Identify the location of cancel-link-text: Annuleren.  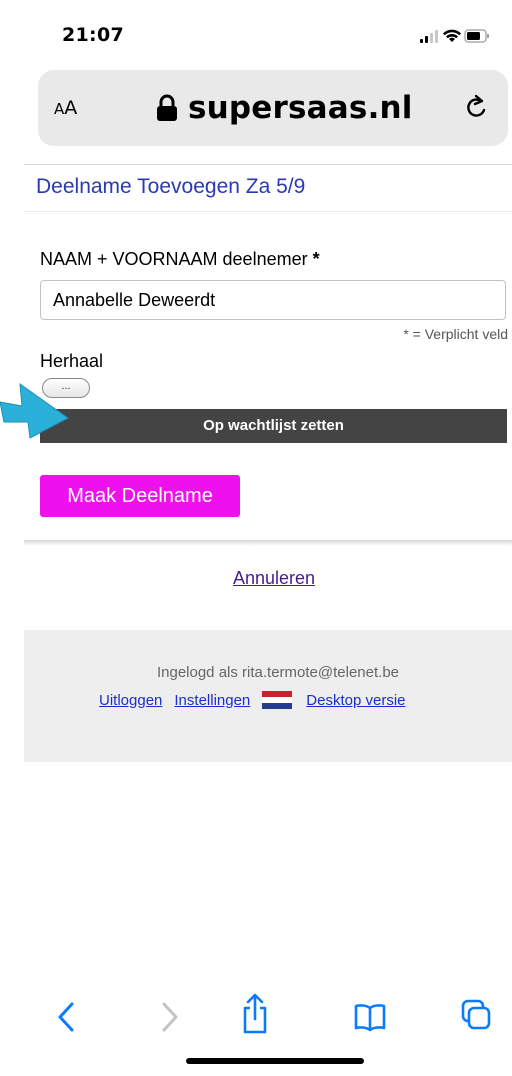
(274, 578).